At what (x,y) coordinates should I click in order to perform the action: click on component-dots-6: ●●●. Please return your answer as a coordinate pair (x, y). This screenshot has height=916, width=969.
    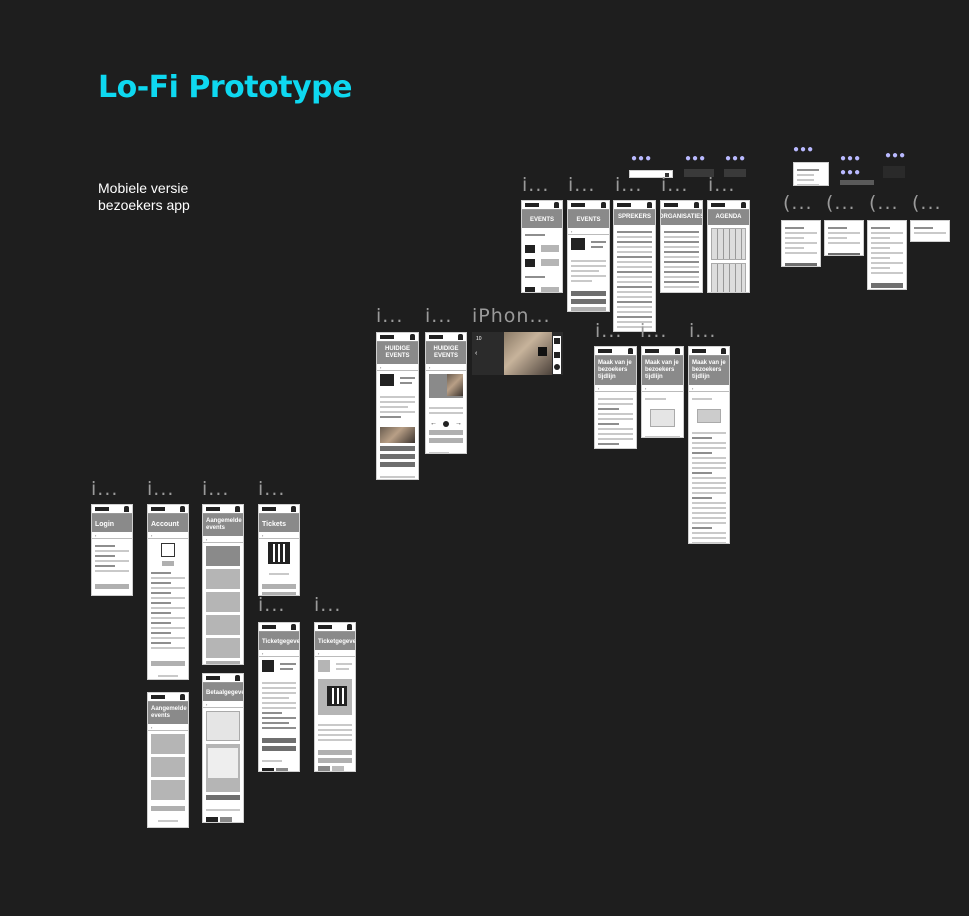
    Looking at the image, I should click on (851, 172).